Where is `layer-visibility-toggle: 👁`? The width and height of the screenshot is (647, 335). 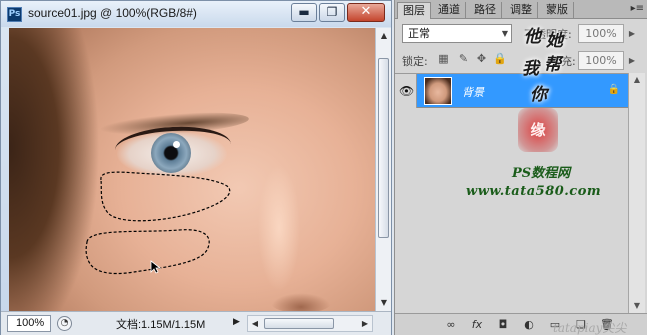
layer-visibility-toggle: 👁 is located at coordinates (406, 91).